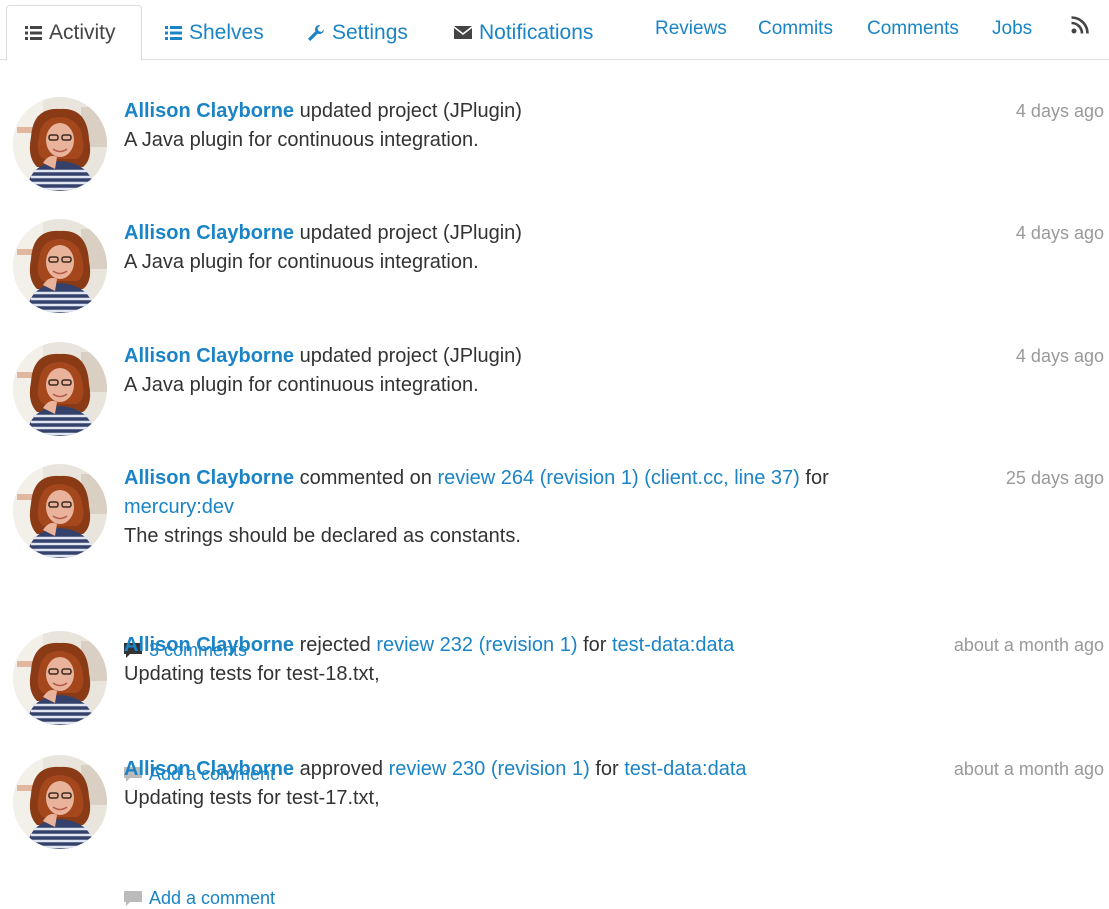  What do you see at coordinates (370, 32) in the screenshot?
I see `tab-settings-label: Settings` at bounding box center [370, 32].